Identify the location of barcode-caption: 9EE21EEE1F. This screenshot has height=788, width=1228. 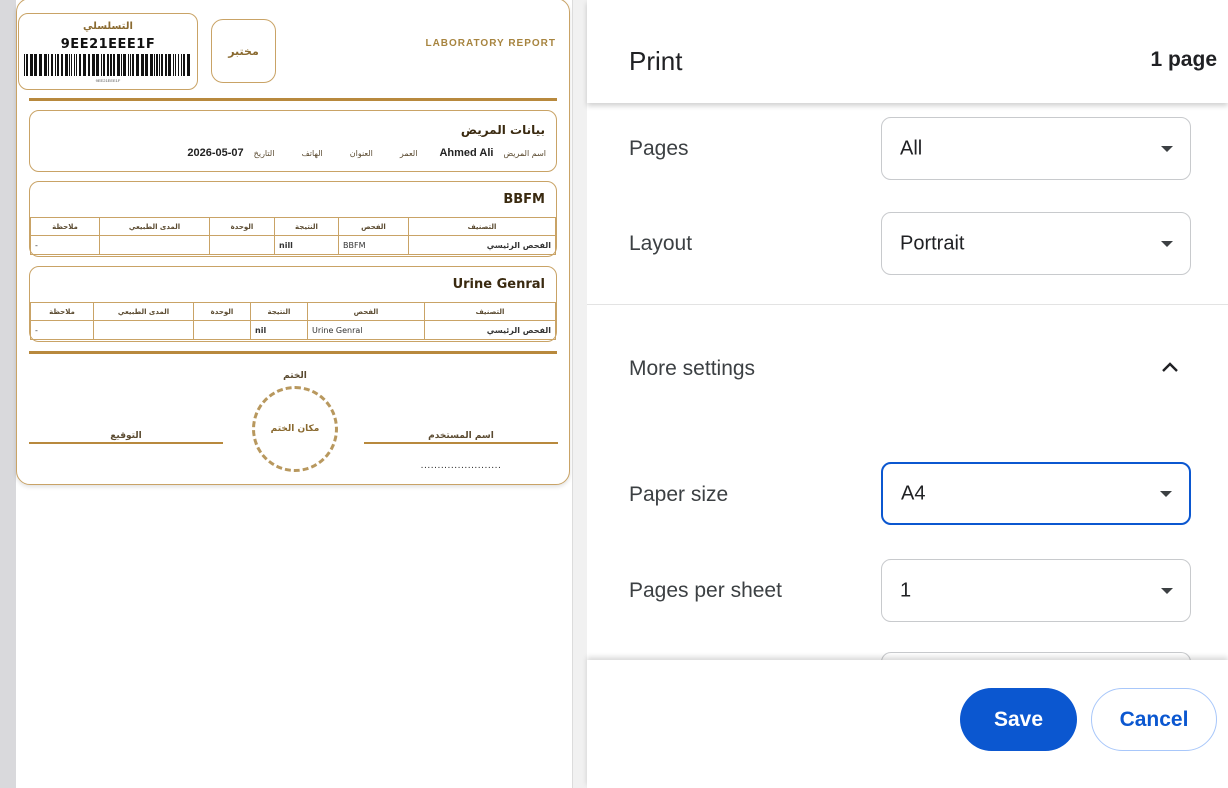
(108, 80).